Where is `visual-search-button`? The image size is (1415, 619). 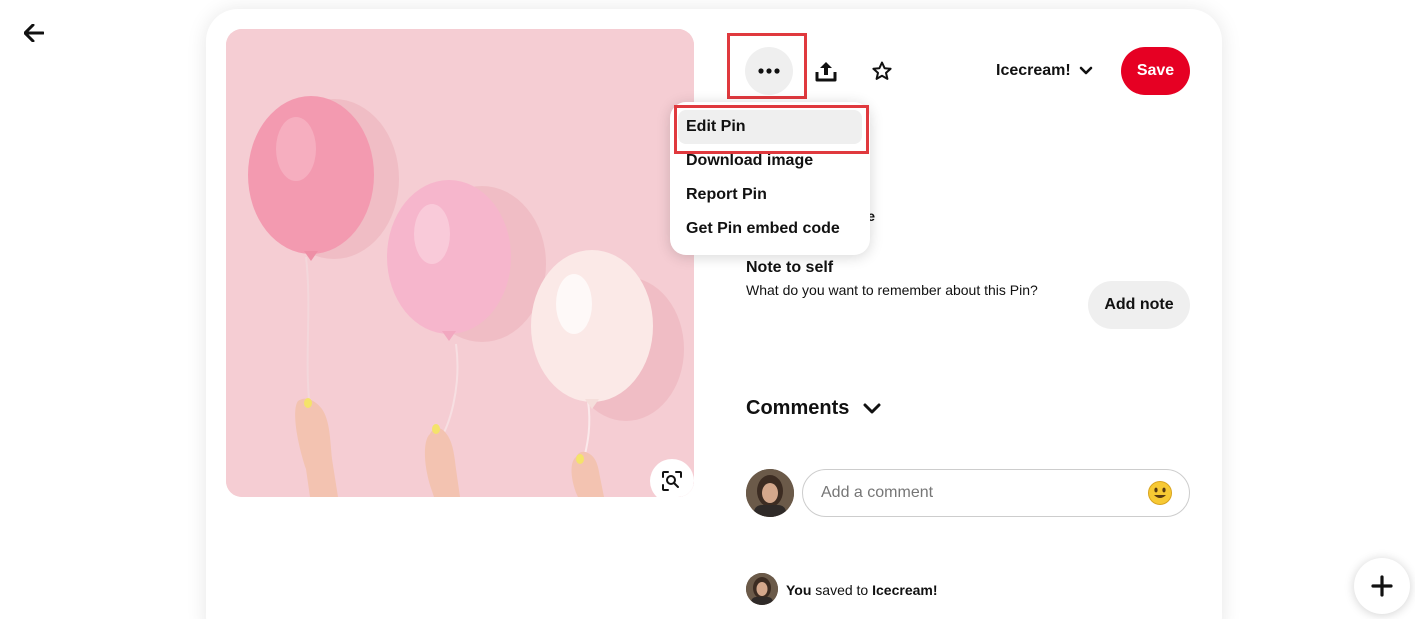
visual-search-button is located at coordinates (672, 478).